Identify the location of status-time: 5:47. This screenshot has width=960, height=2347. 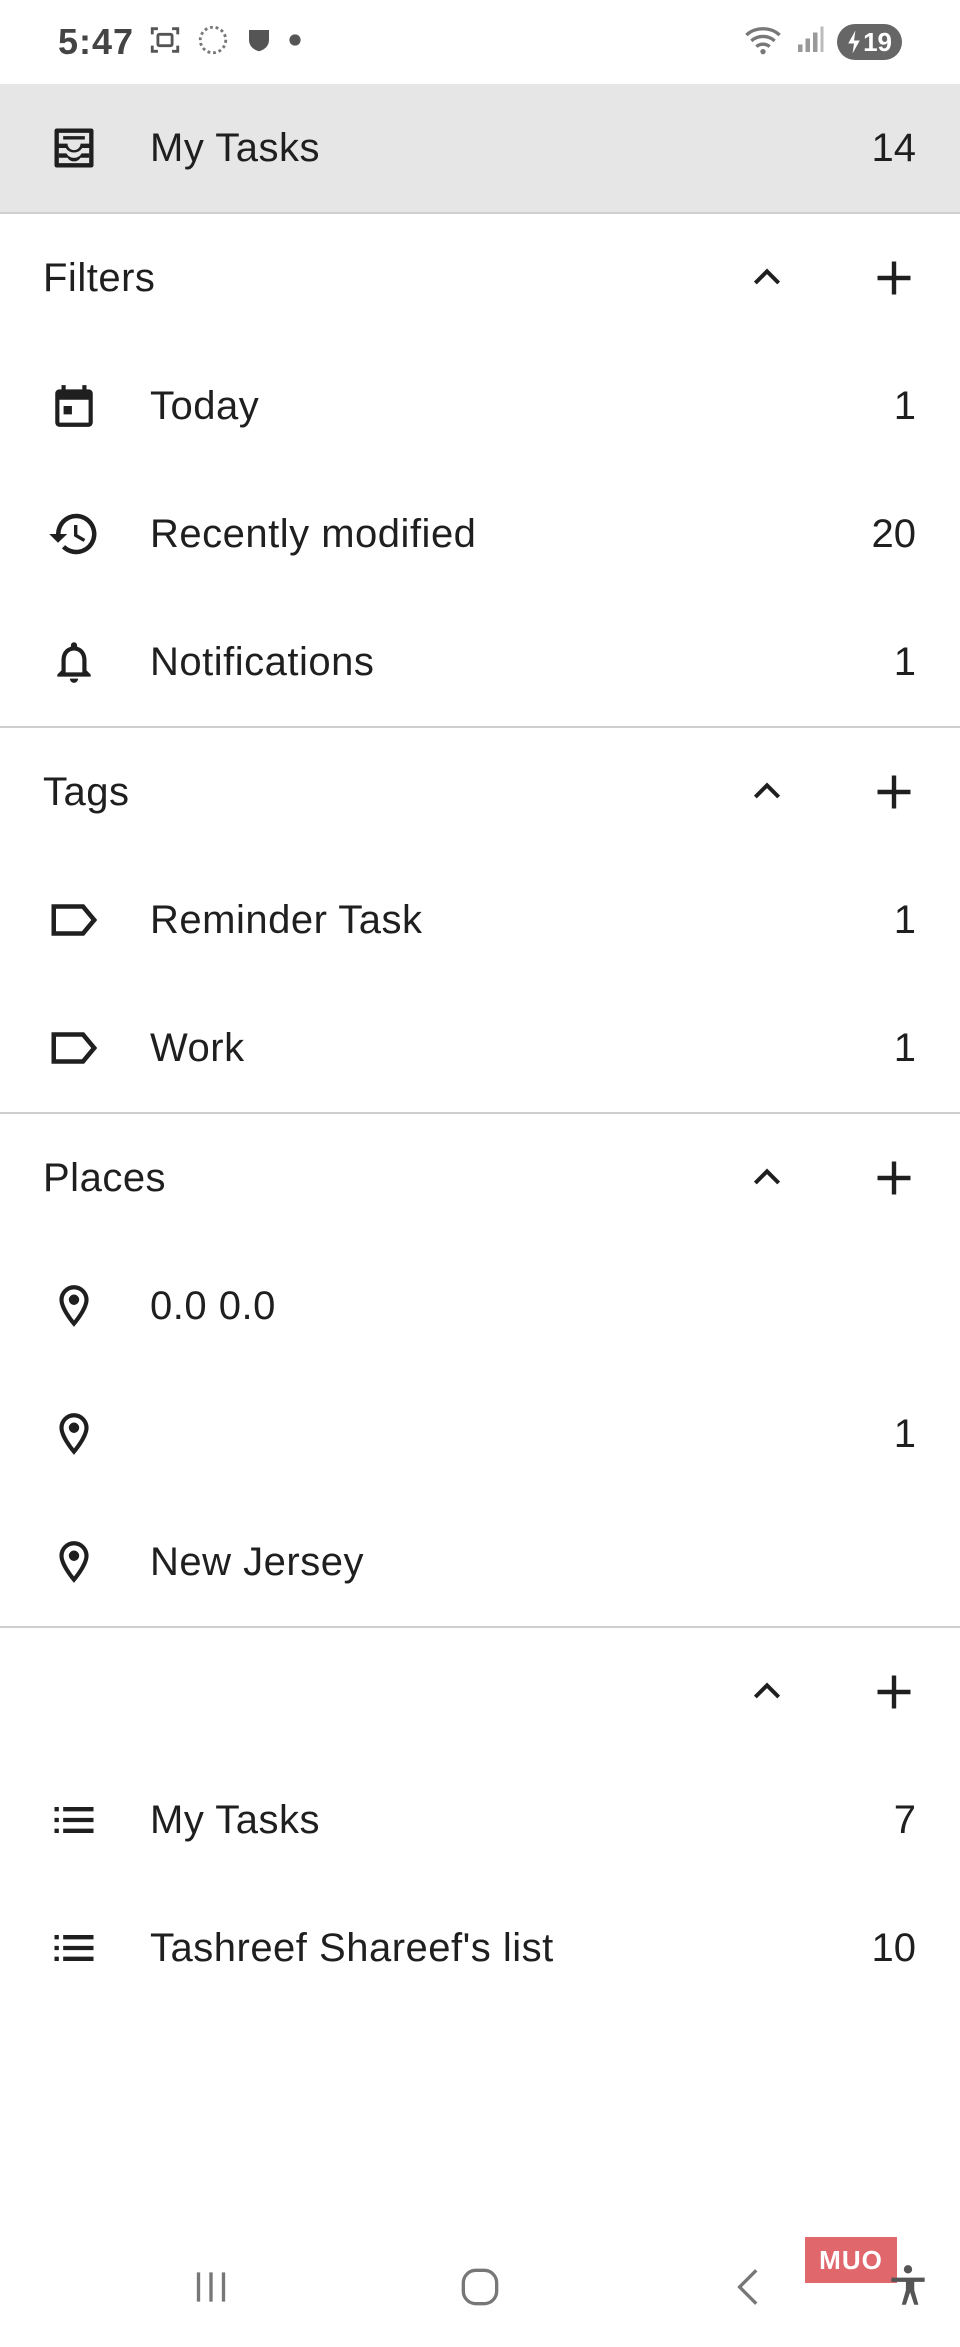
(96, 41).